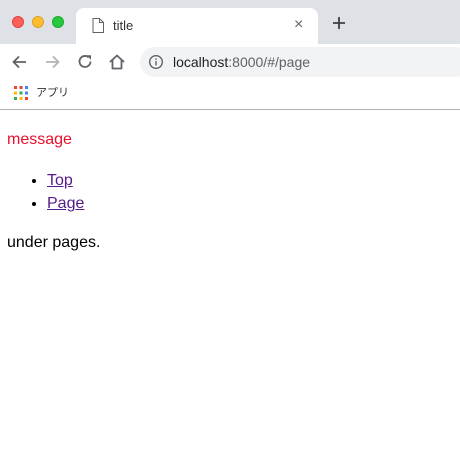 This screenshot has width=460, height=460. Describe the element at coordinates (60, 180) in the screenshot. I see `top-link: Top` at that location.